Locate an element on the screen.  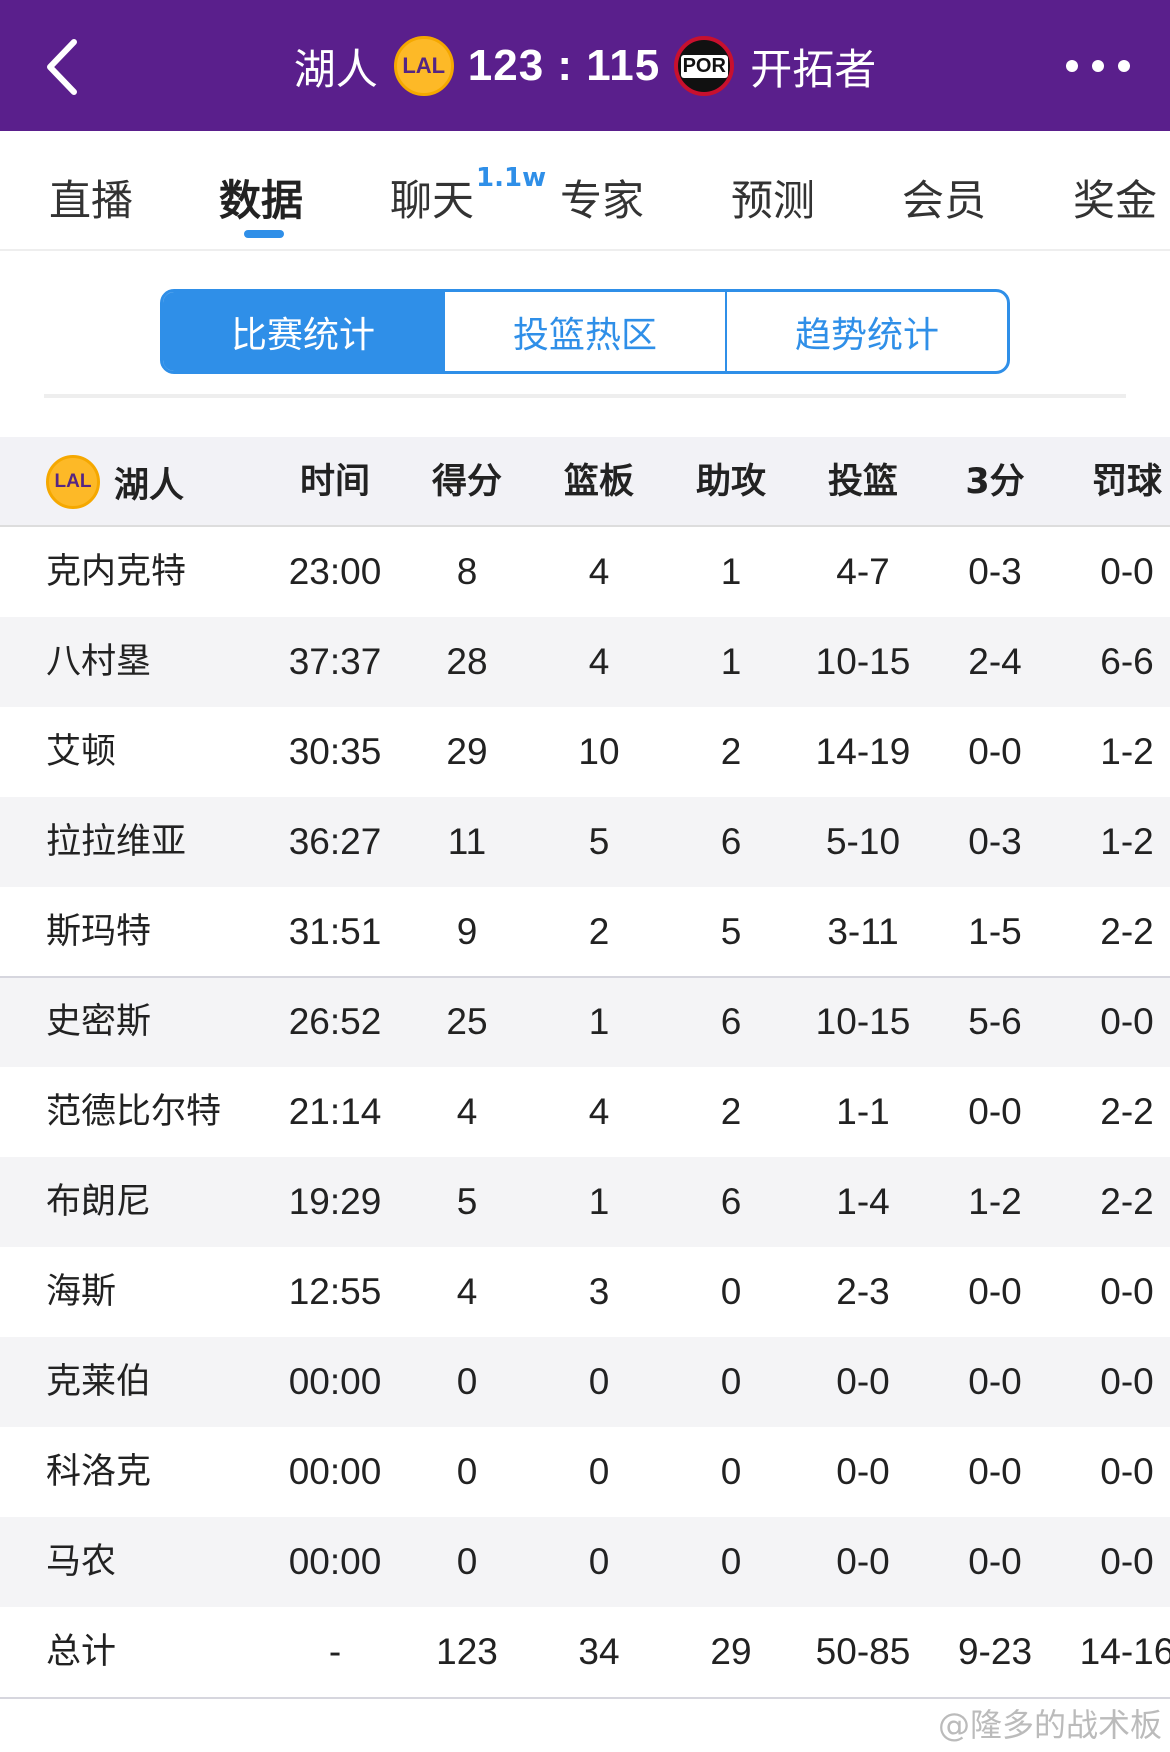
stat-free-throws: 14-16 is located at coordinates (1124, 1651).